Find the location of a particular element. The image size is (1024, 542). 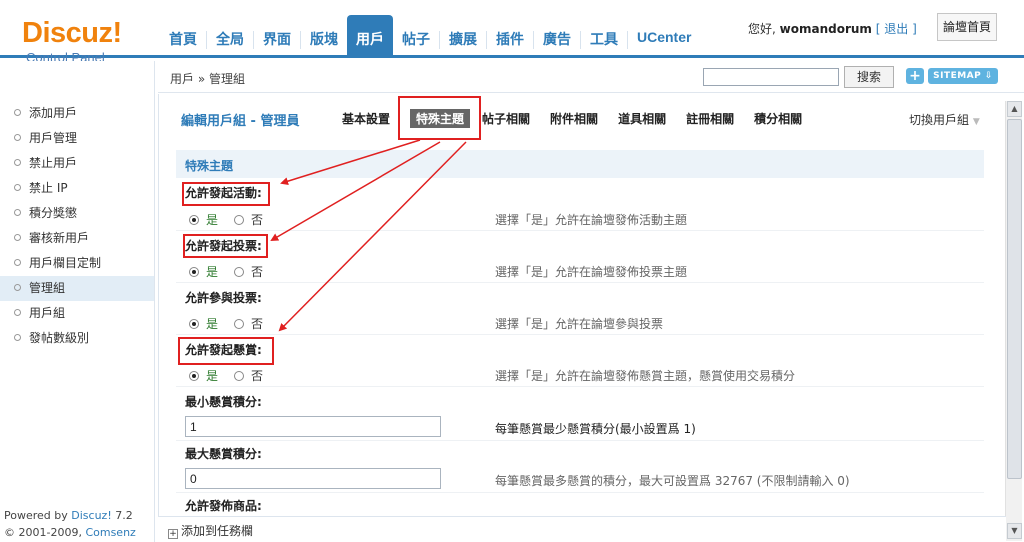

sidebar-item-label: 添加用戶 is located at coordinates (53, 113).